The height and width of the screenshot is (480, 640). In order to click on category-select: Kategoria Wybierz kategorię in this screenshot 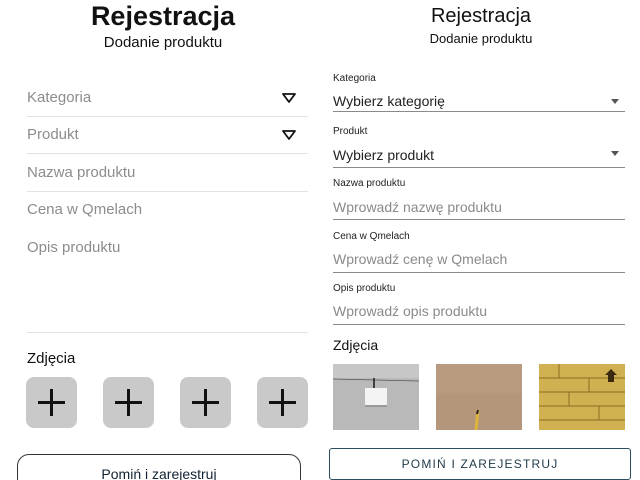, I will do `click(479, 92)`.